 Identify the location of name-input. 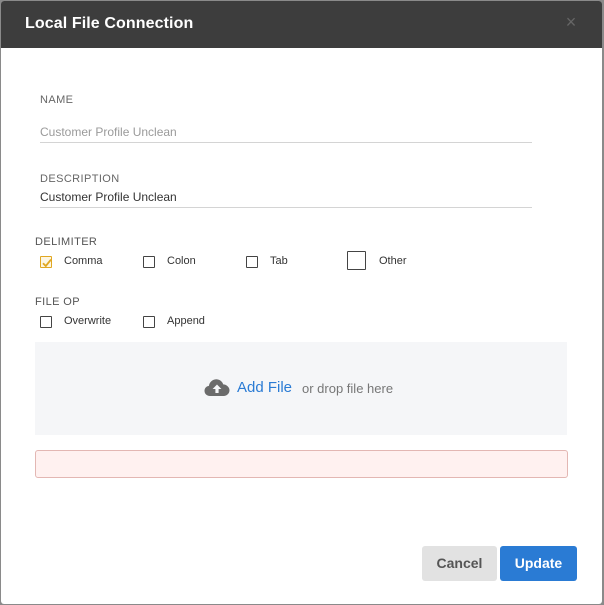
(286, 132).